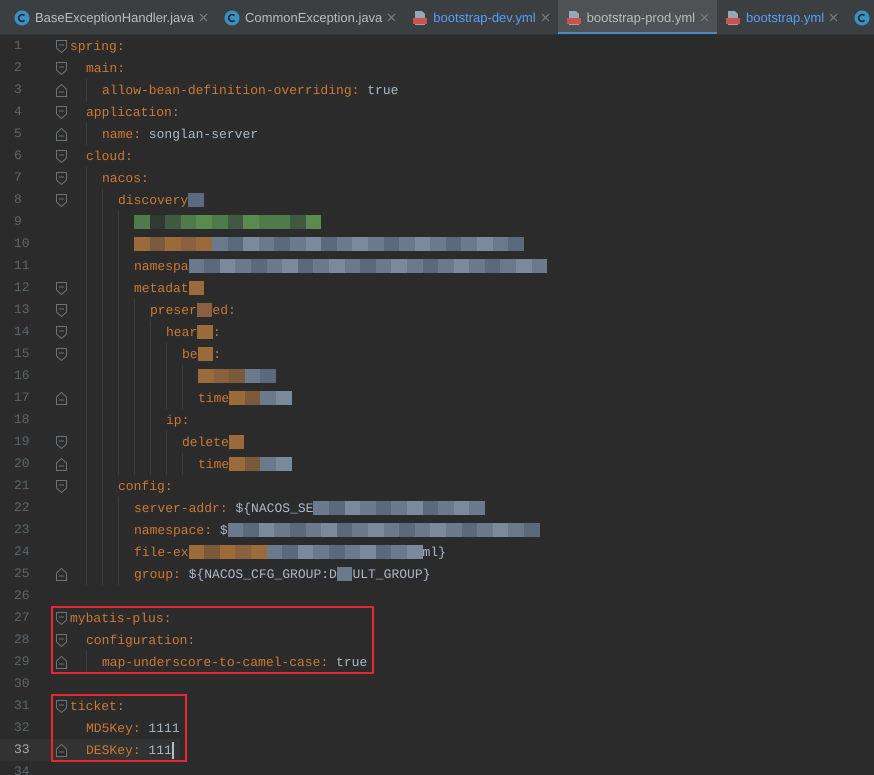  I want to click on line-number: 6, so click(18, 156).